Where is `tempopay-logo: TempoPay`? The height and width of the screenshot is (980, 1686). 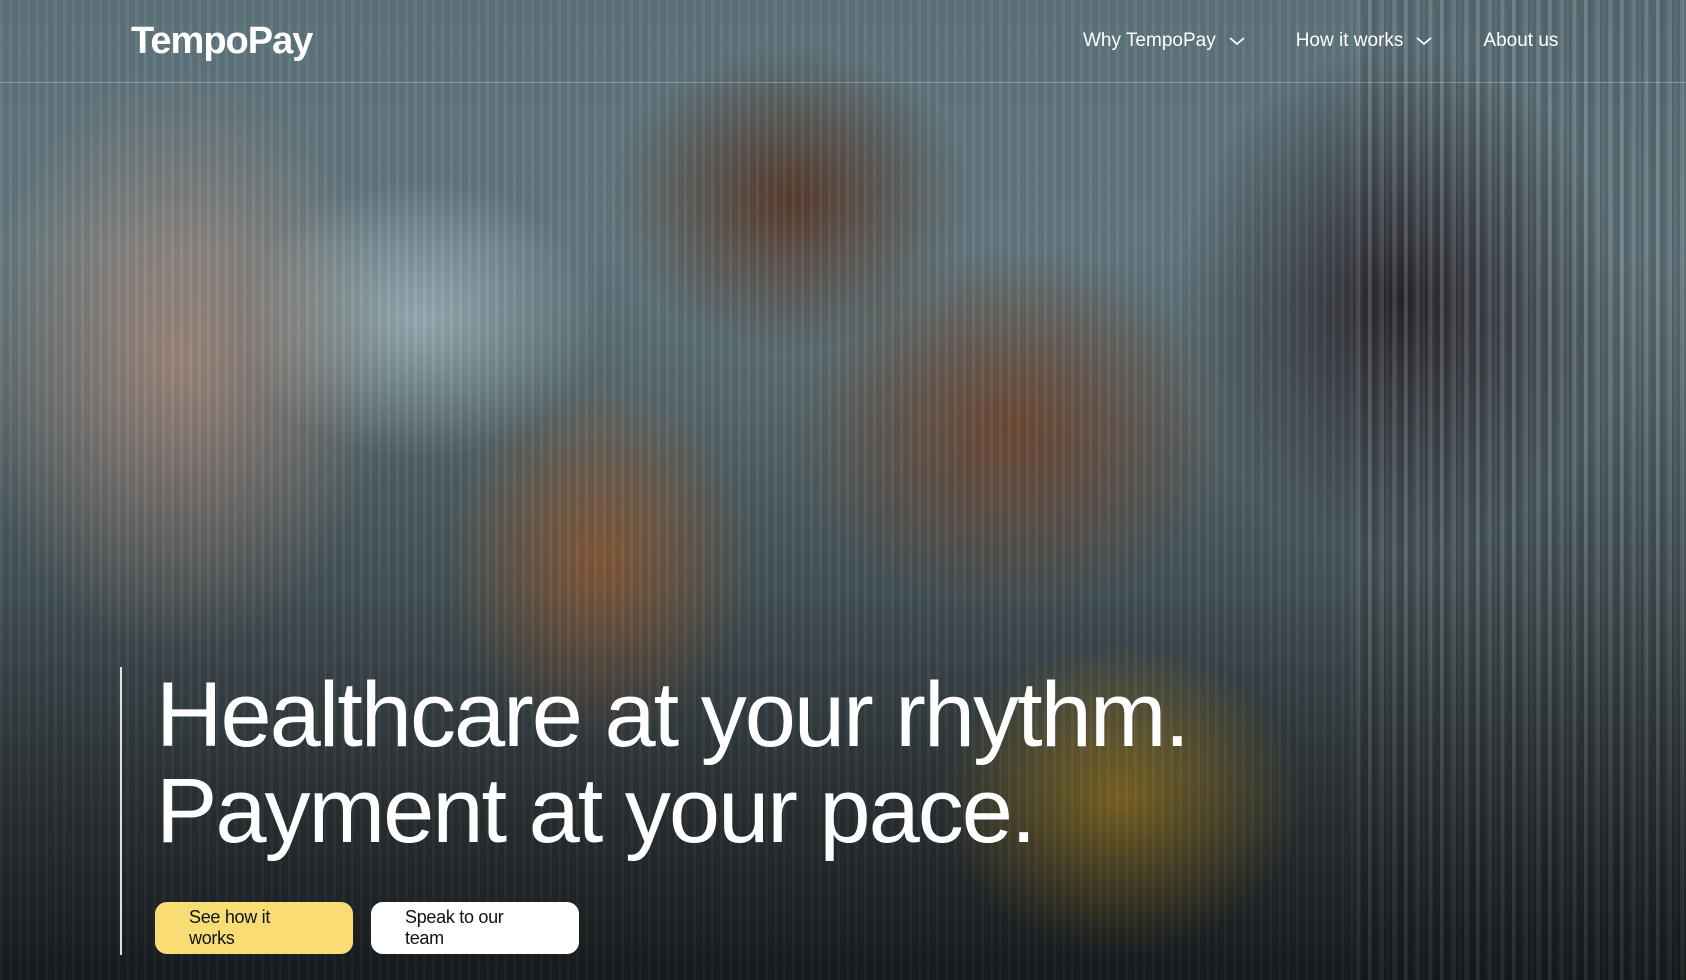
tempopay-logo: TempoPay is located at coordinates (222, 41).